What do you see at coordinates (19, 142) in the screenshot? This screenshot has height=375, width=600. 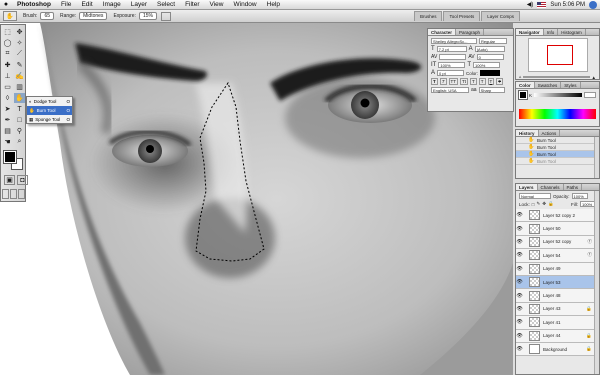 I see `zoom-tool-icon: ⌕` at bounding box center [19, 142].